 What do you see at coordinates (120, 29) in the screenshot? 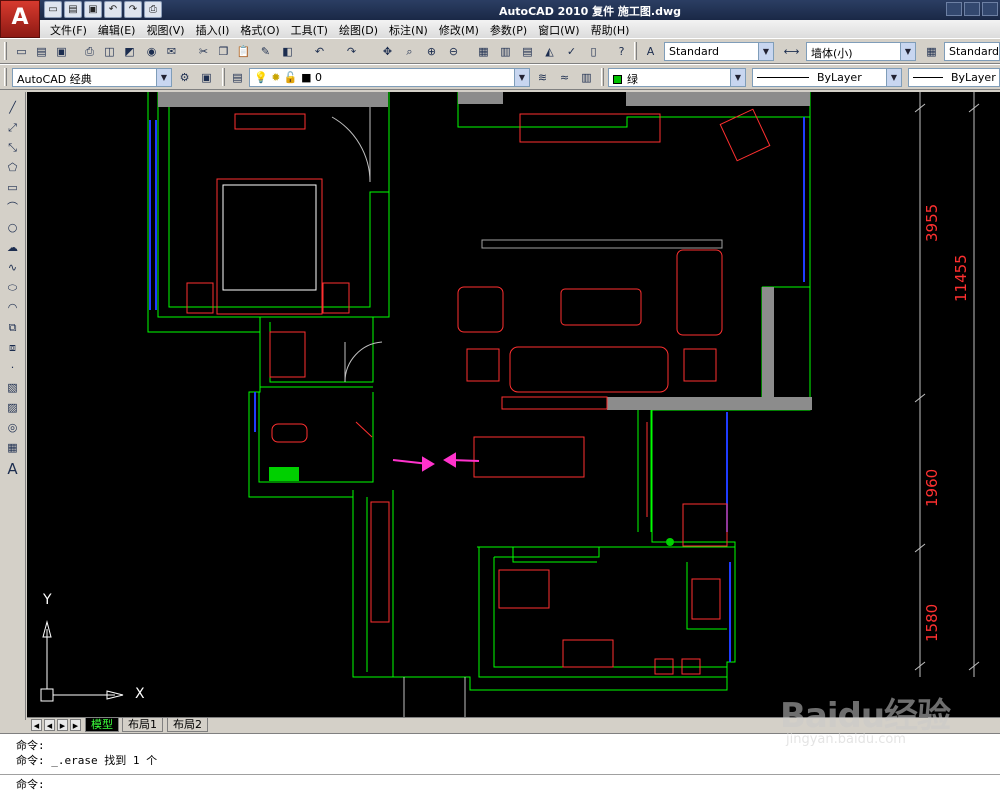
I see `menu-edit: 编辑(E)` at bounding box center [120, 29].